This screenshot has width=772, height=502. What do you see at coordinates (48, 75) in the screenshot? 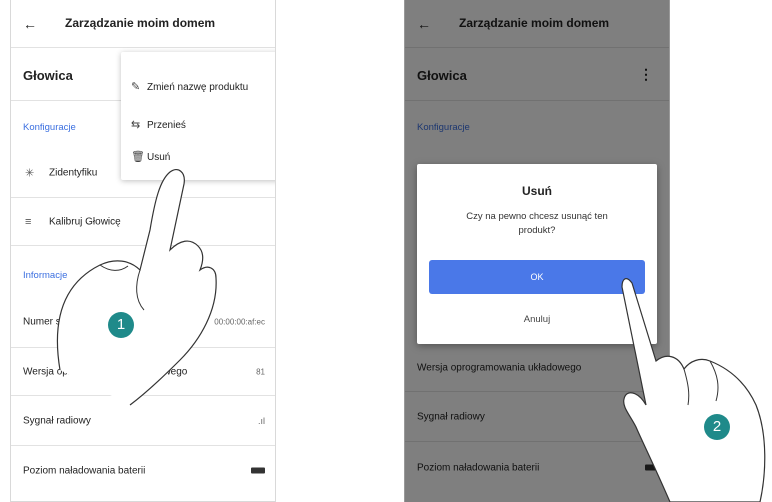
I see `product-title: Głowica` at bounding box center [48, 75].